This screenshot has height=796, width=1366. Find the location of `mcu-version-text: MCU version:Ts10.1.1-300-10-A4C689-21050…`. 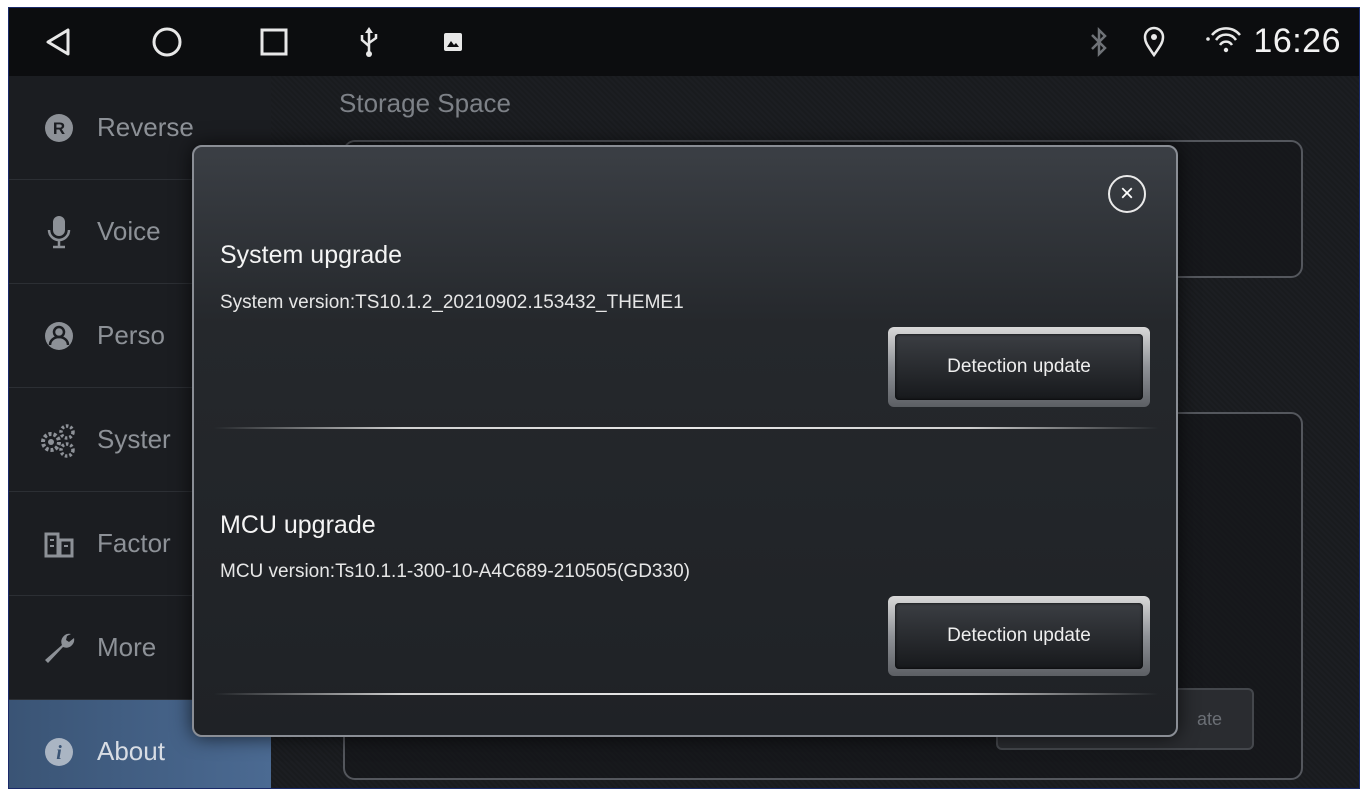

mcu-version-text: MCU version:Ts10.1.1-300-10-A4C689-21050… is located at coordinates (455, 571).